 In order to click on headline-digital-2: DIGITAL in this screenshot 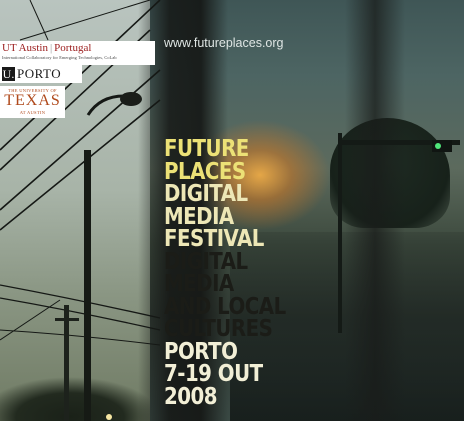, I will do `click(206, 261)`.